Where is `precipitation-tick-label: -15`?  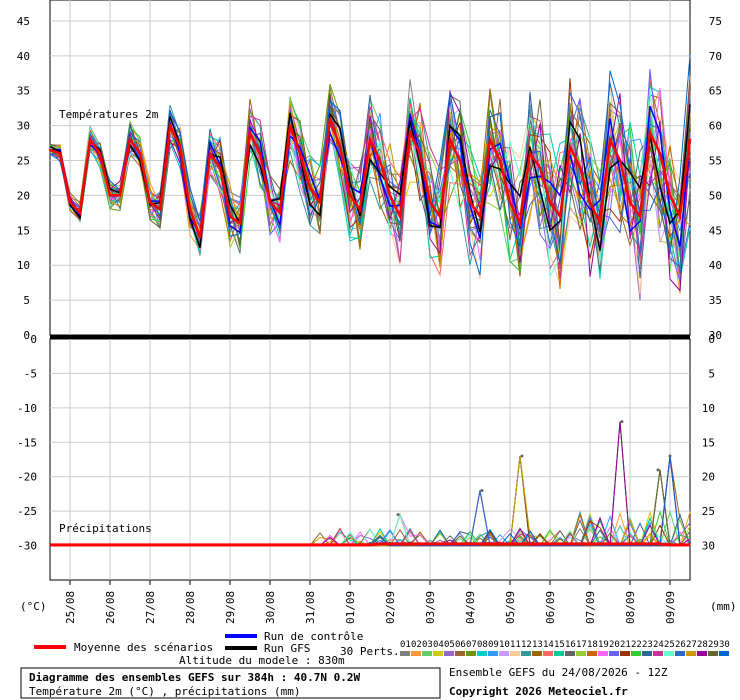
precipitation-tick-label: -15 is located at coordinates (27, 442).